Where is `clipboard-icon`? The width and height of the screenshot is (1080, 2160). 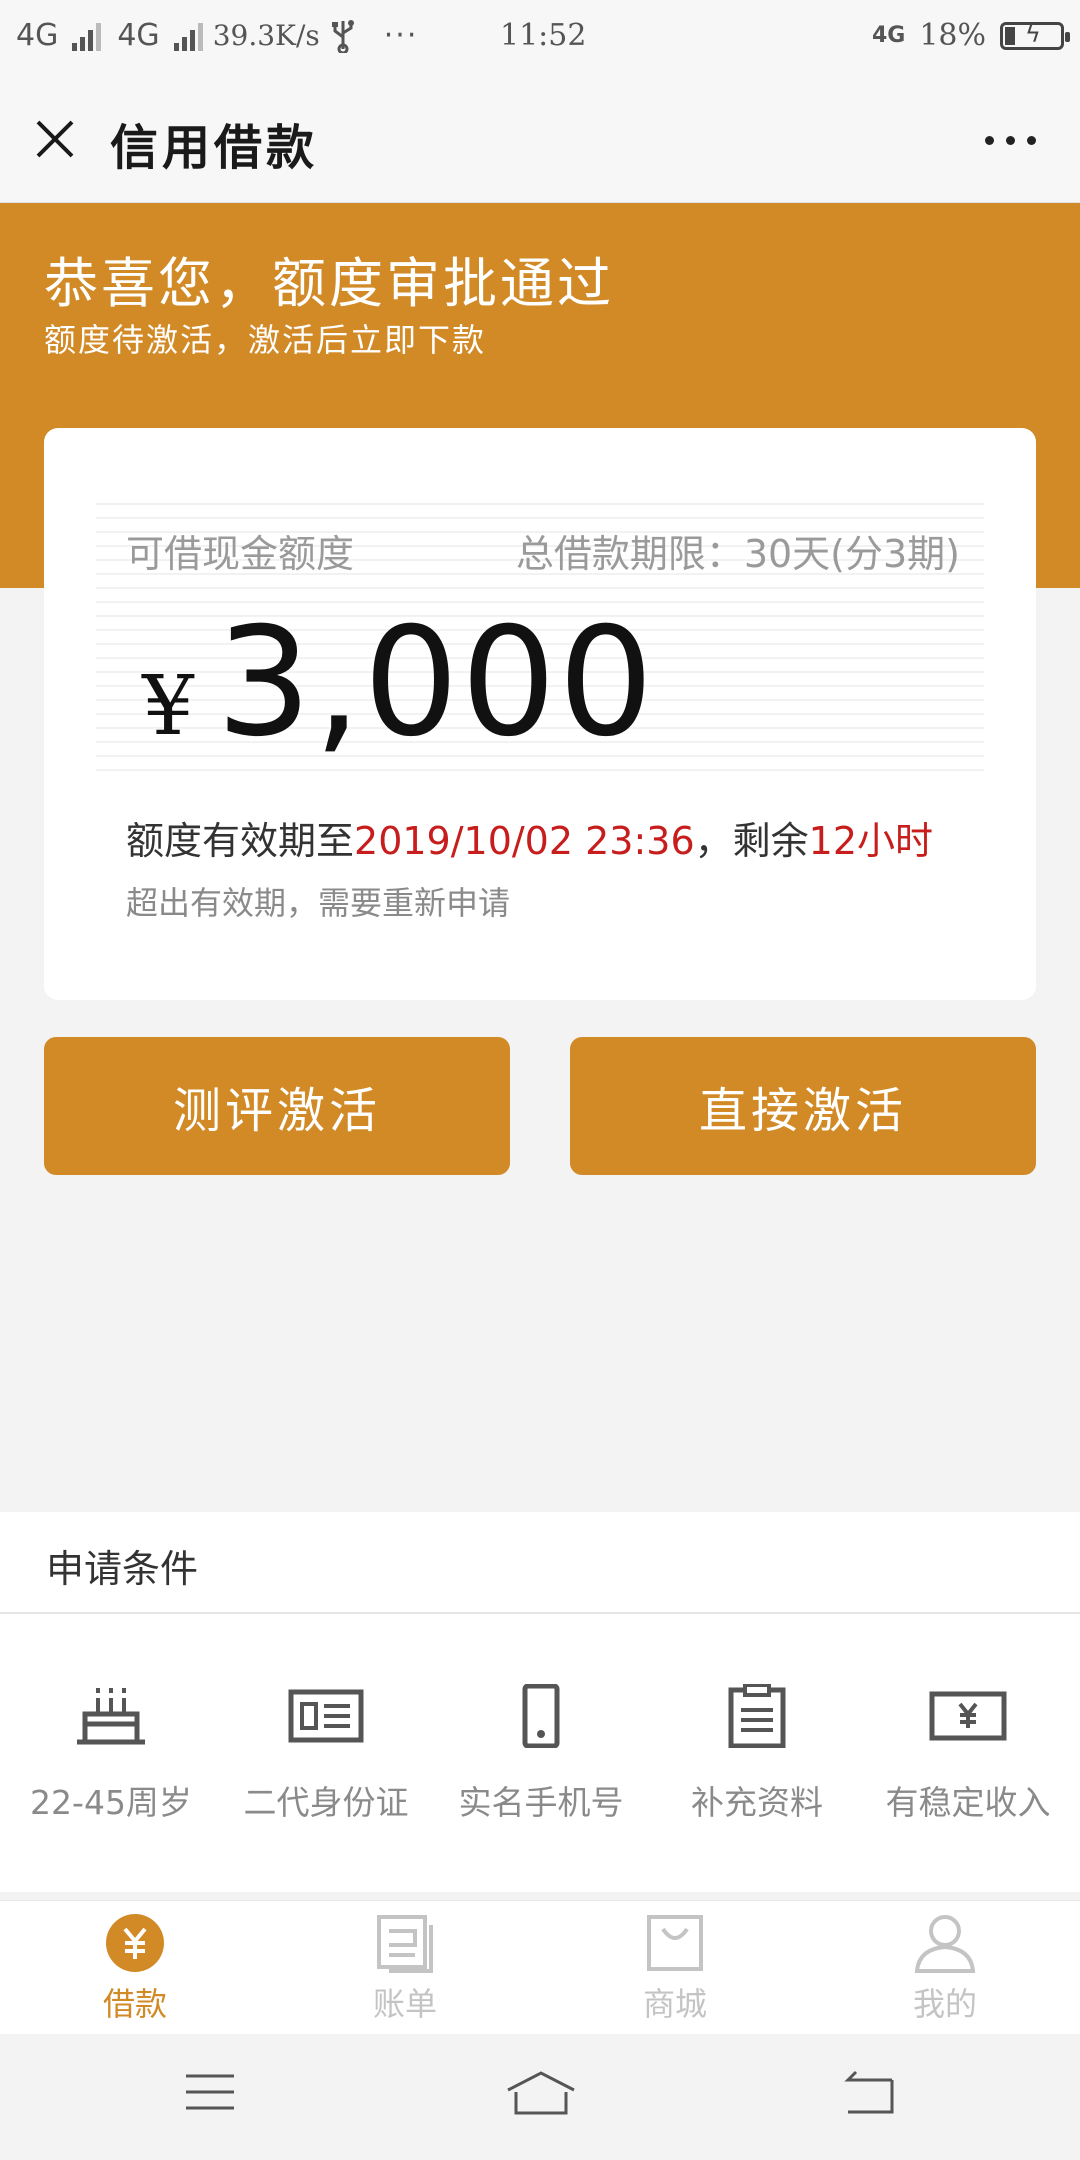 clipboard-icon is located at coordinates (757, 1716).